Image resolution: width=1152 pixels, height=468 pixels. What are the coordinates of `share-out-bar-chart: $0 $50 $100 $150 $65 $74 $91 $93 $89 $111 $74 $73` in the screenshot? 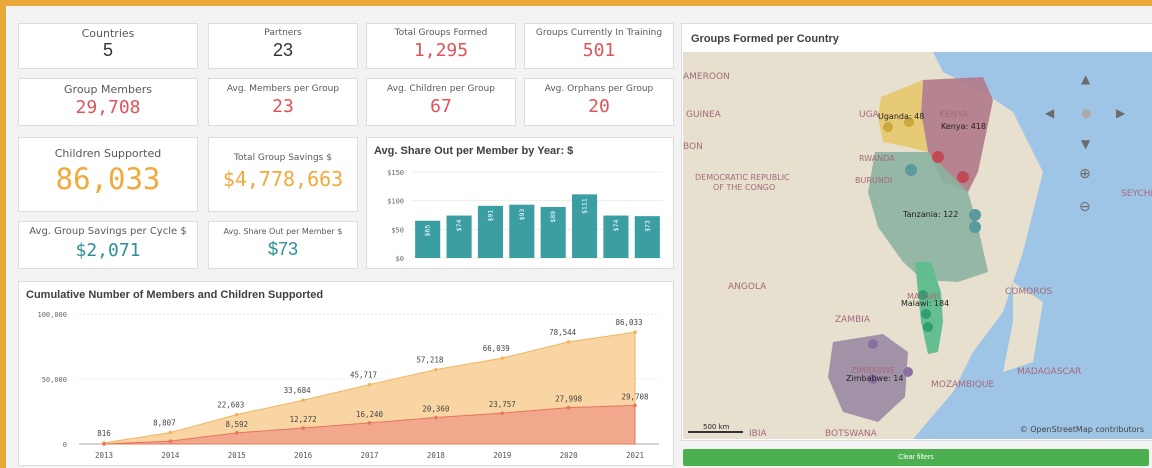 It's located at (520, 214).